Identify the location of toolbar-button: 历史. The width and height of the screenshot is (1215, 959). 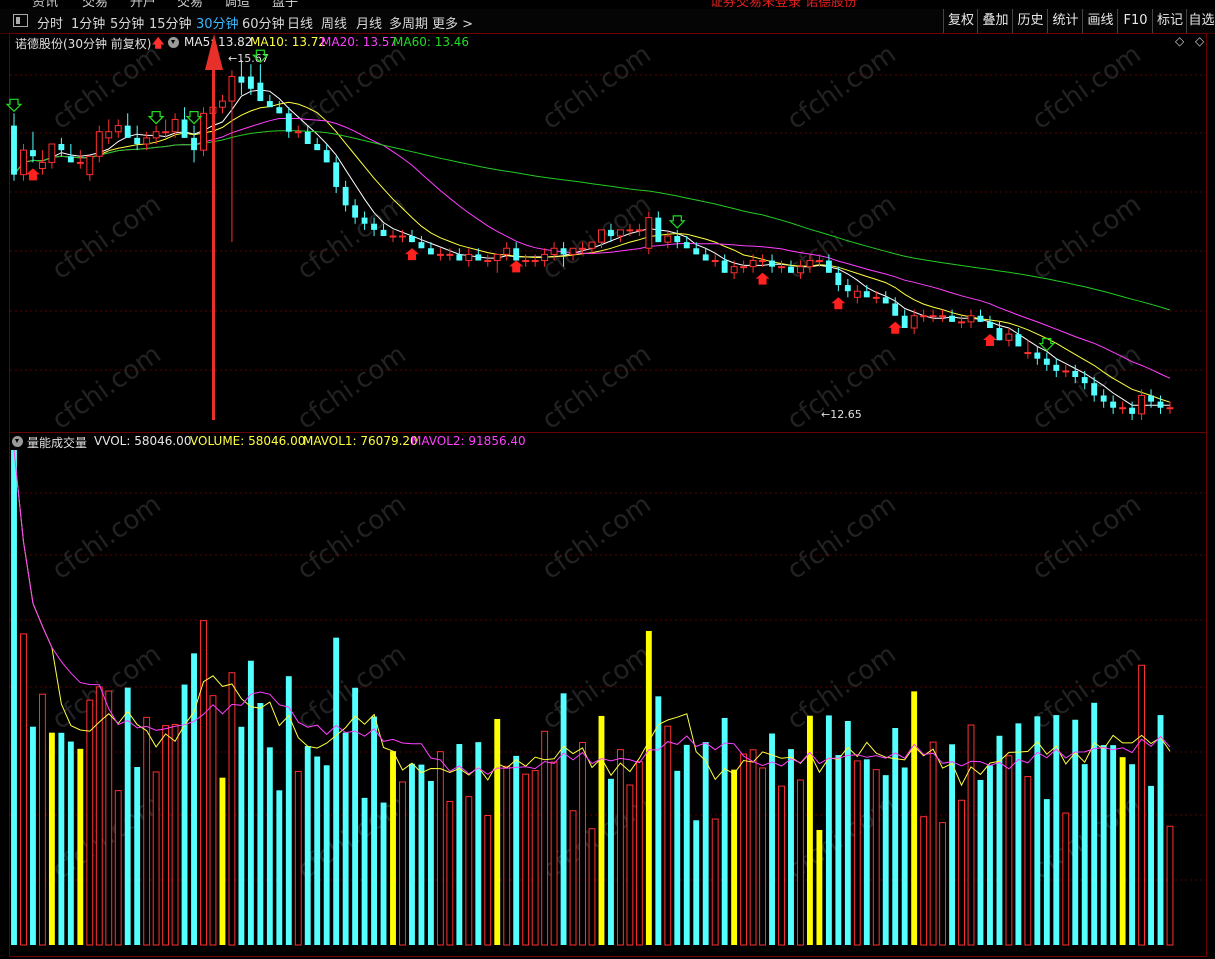
(1030, 21).